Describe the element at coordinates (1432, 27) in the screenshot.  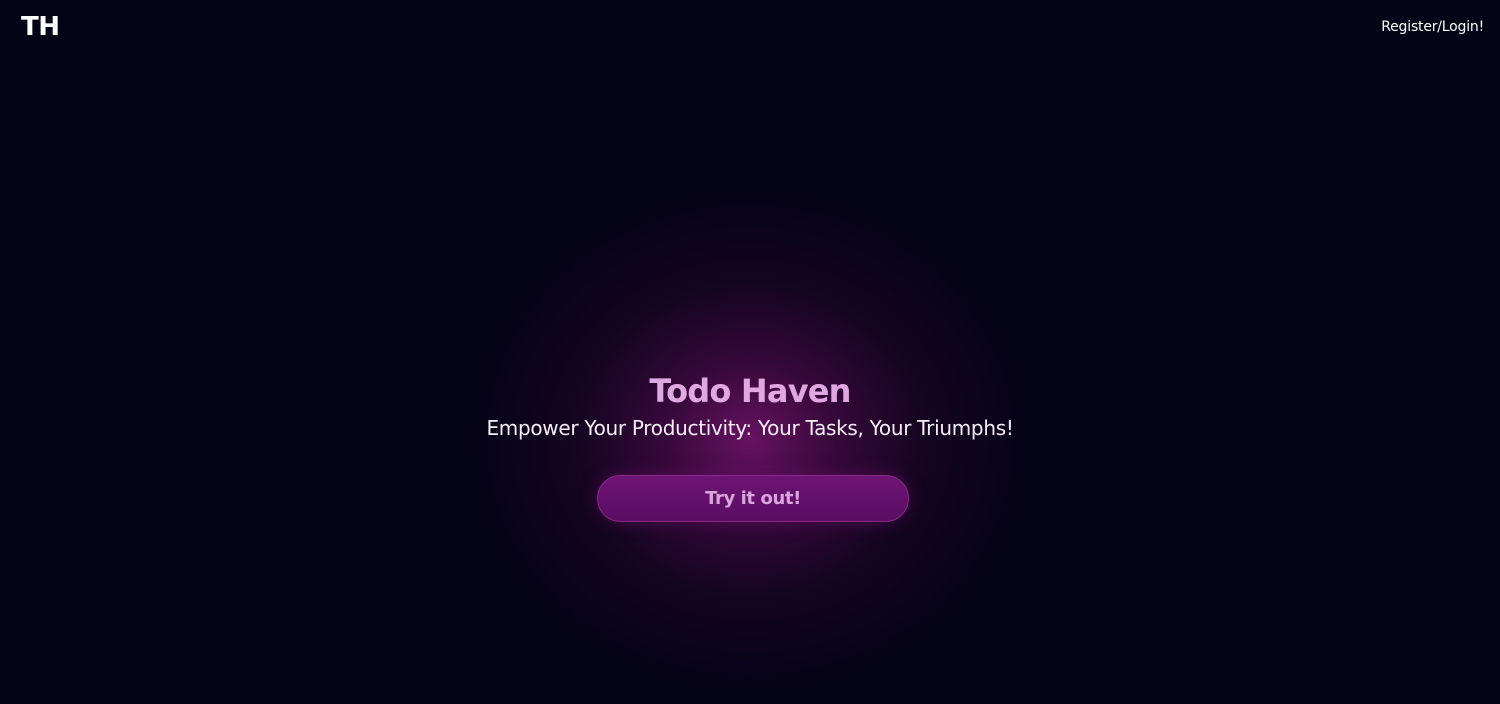
I see `register-login-link: Register/Login!` at that location.